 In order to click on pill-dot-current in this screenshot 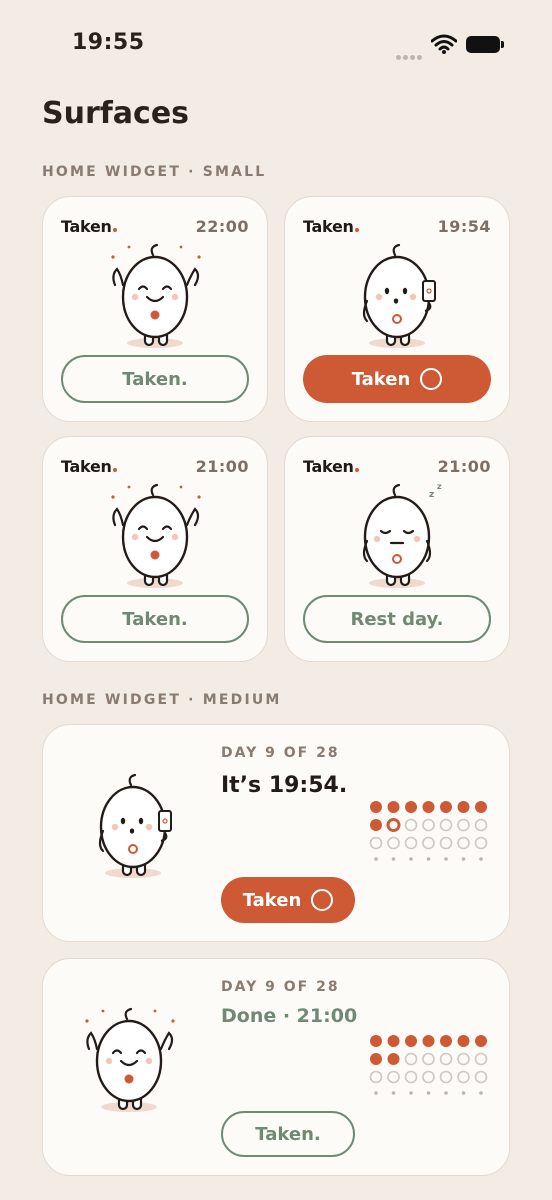, I will do `click(393, 825)`.